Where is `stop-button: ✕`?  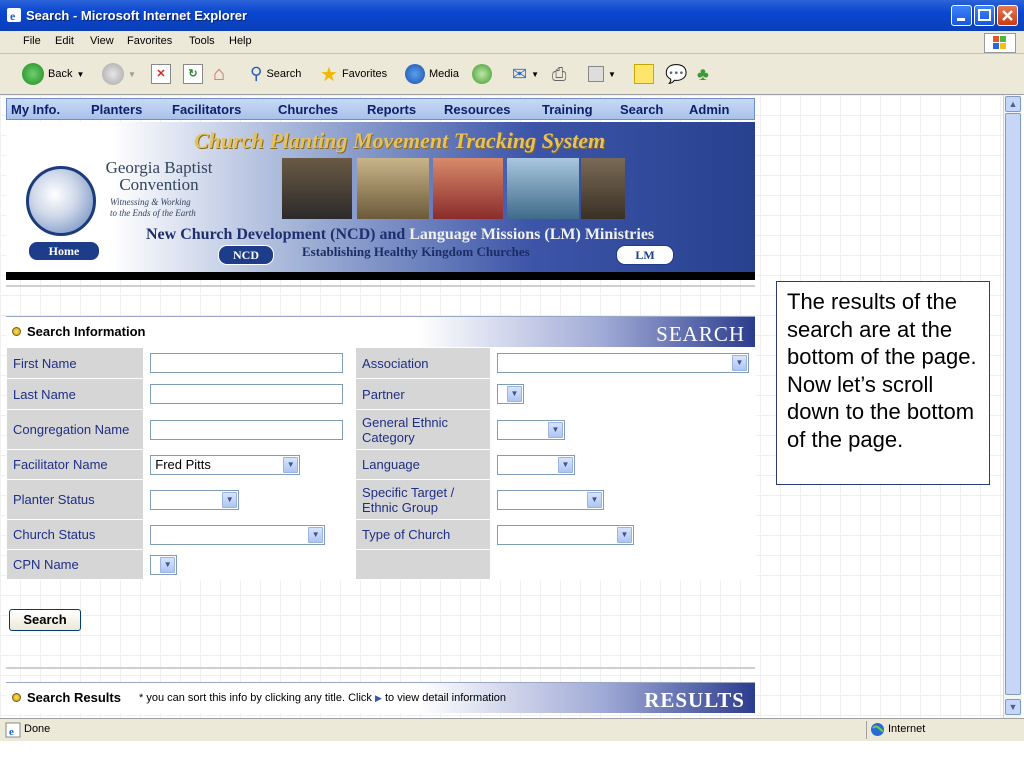 stop-button: ✕ is located at coordinates (161, 74).